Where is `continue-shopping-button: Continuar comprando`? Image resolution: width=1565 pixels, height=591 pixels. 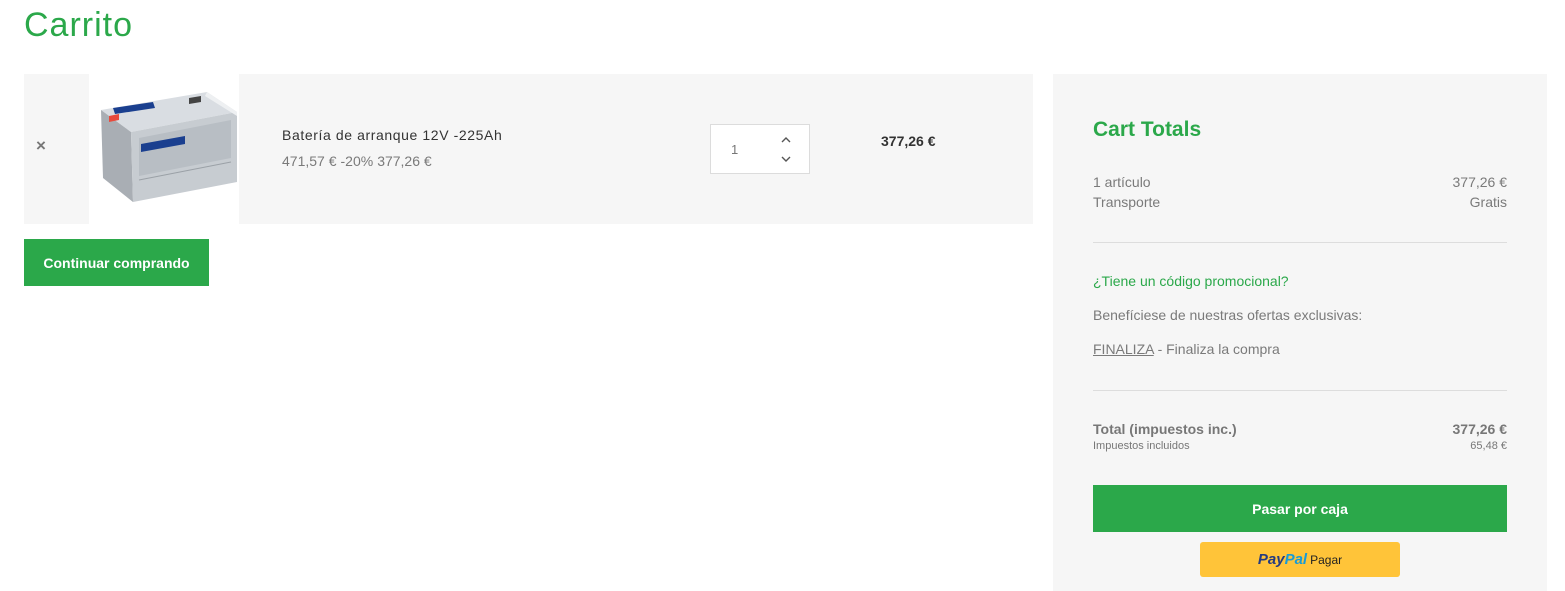
continue-shopping-button: Continuar comprando is located at coordinates (116, 262).